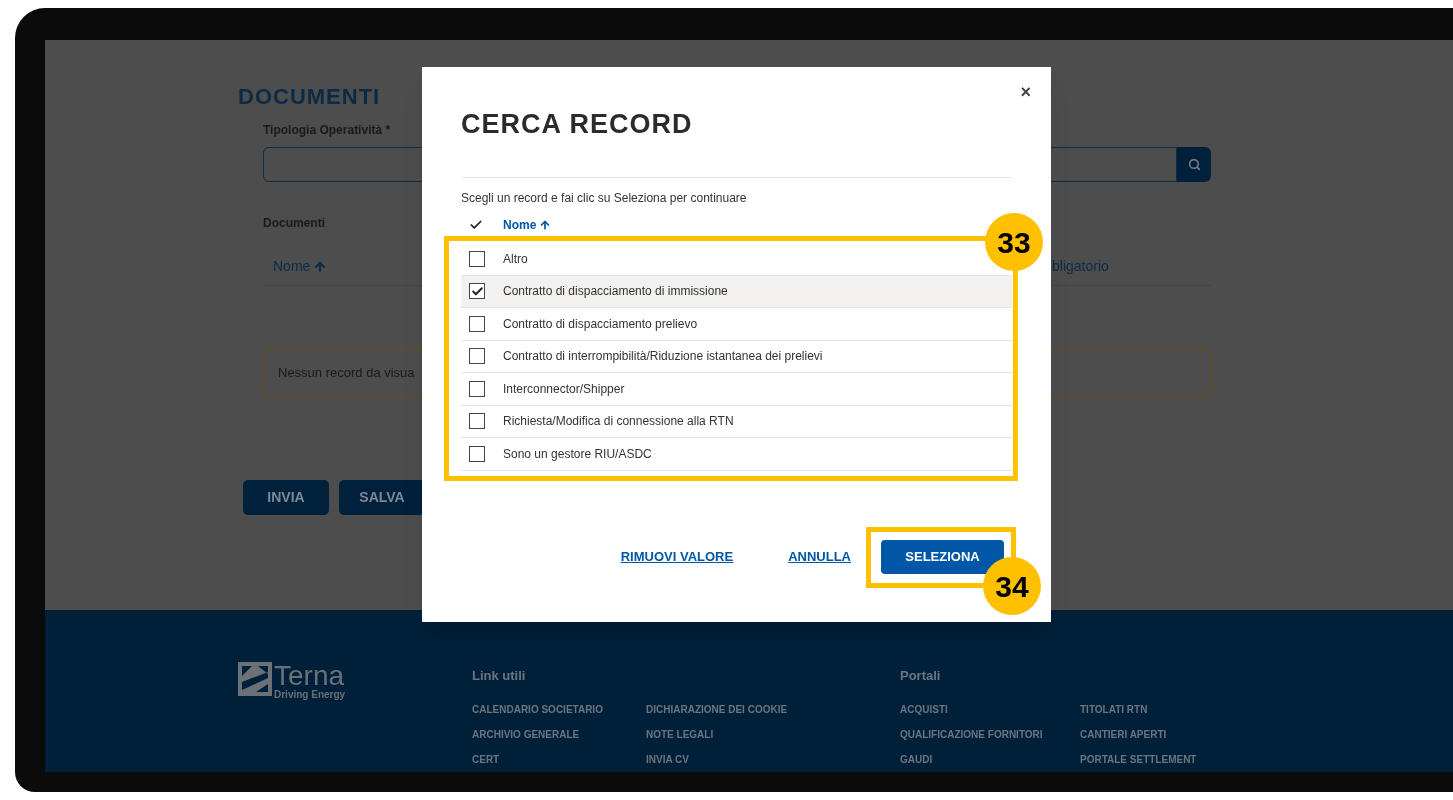  What do you see at coordinates (255, 679) in the screenshot?
I see `logo-icon` at bounding box center [255, 679].